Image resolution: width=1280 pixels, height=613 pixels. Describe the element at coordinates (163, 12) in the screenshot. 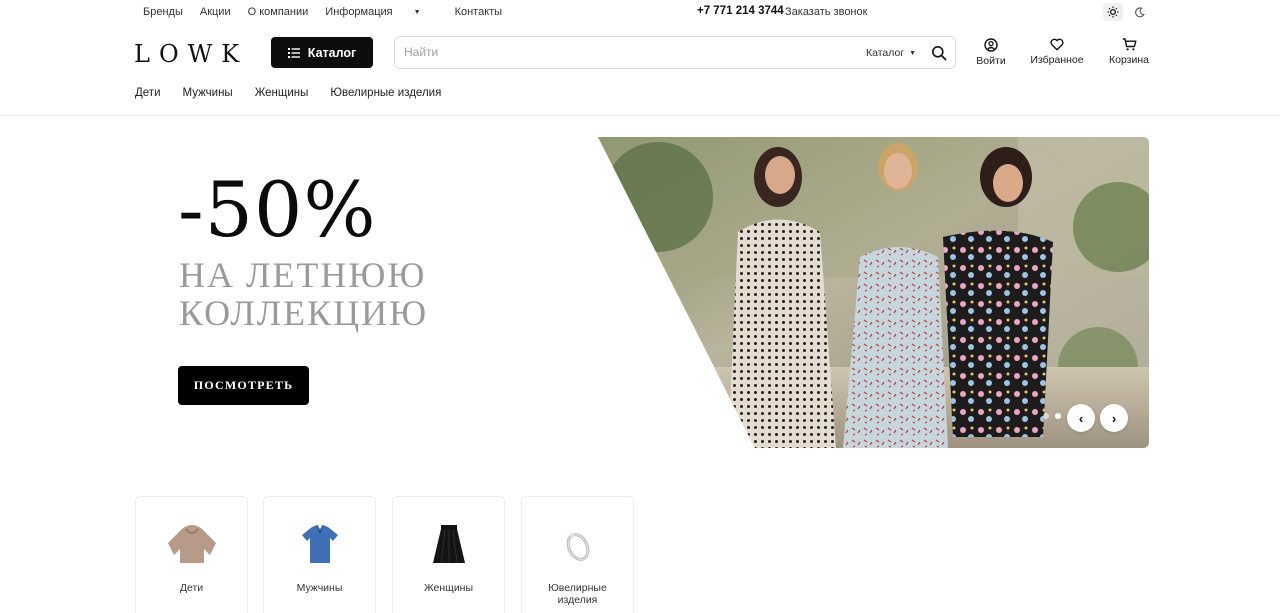

I see `top-link-brands: Бренды` at that location.